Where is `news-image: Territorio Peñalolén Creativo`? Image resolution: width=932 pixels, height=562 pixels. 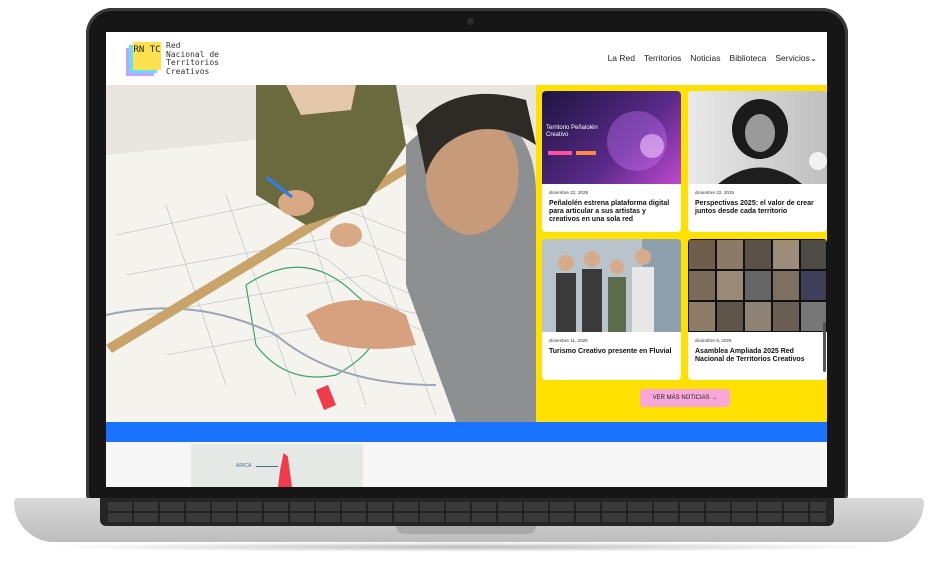
news-image: Territorio Peñalolén Creativo is located at coordinates (611, 137).